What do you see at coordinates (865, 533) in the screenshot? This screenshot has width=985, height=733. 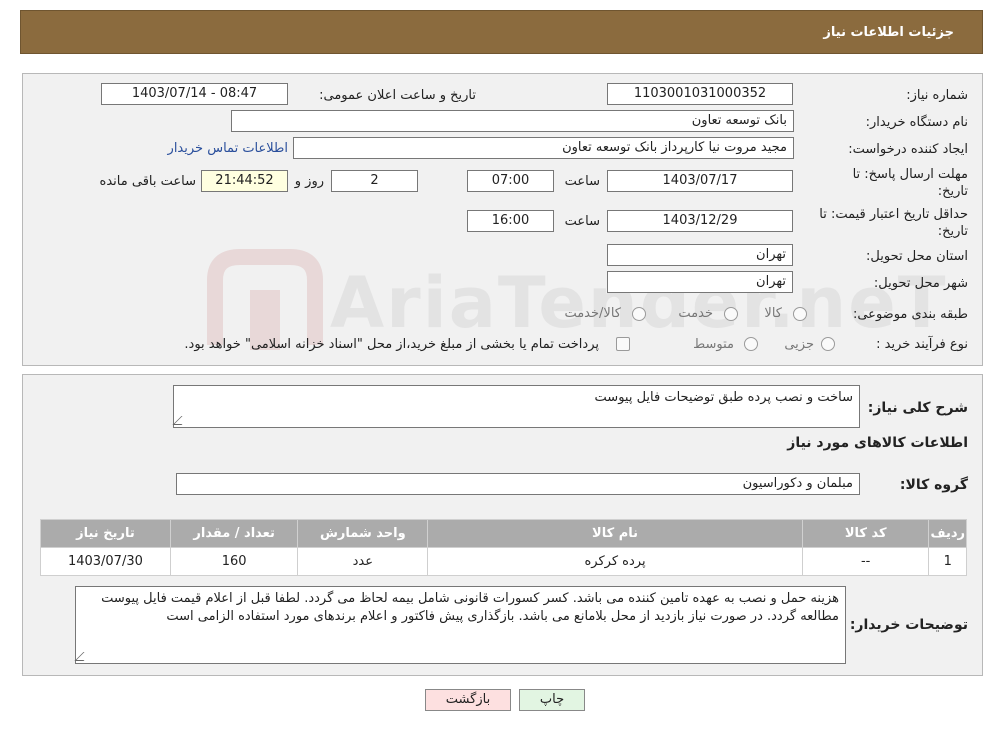 I see `col-code: کد کالا` at bounding box center [865, 533].